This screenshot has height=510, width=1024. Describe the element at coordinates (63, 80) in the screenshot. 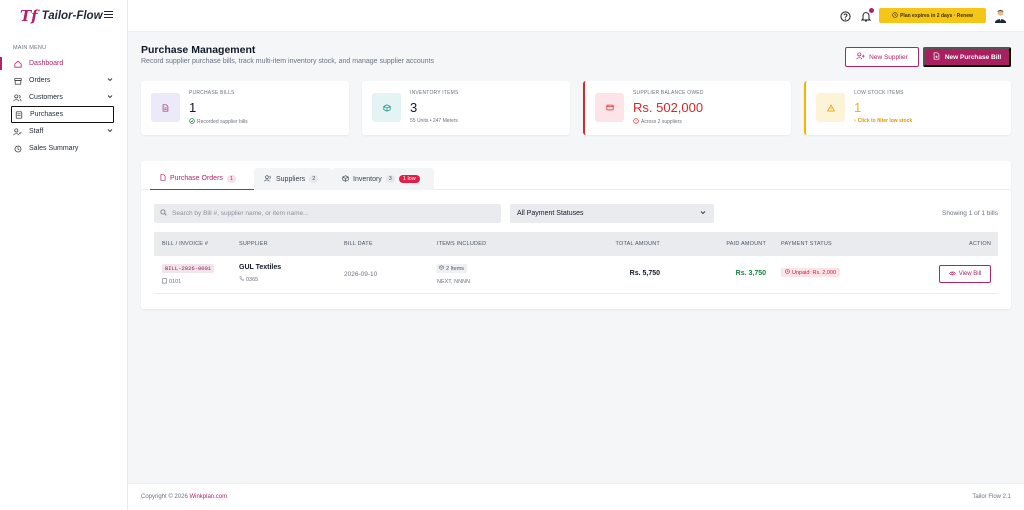

I see `sidebar-item-orders: Orders` at that location.